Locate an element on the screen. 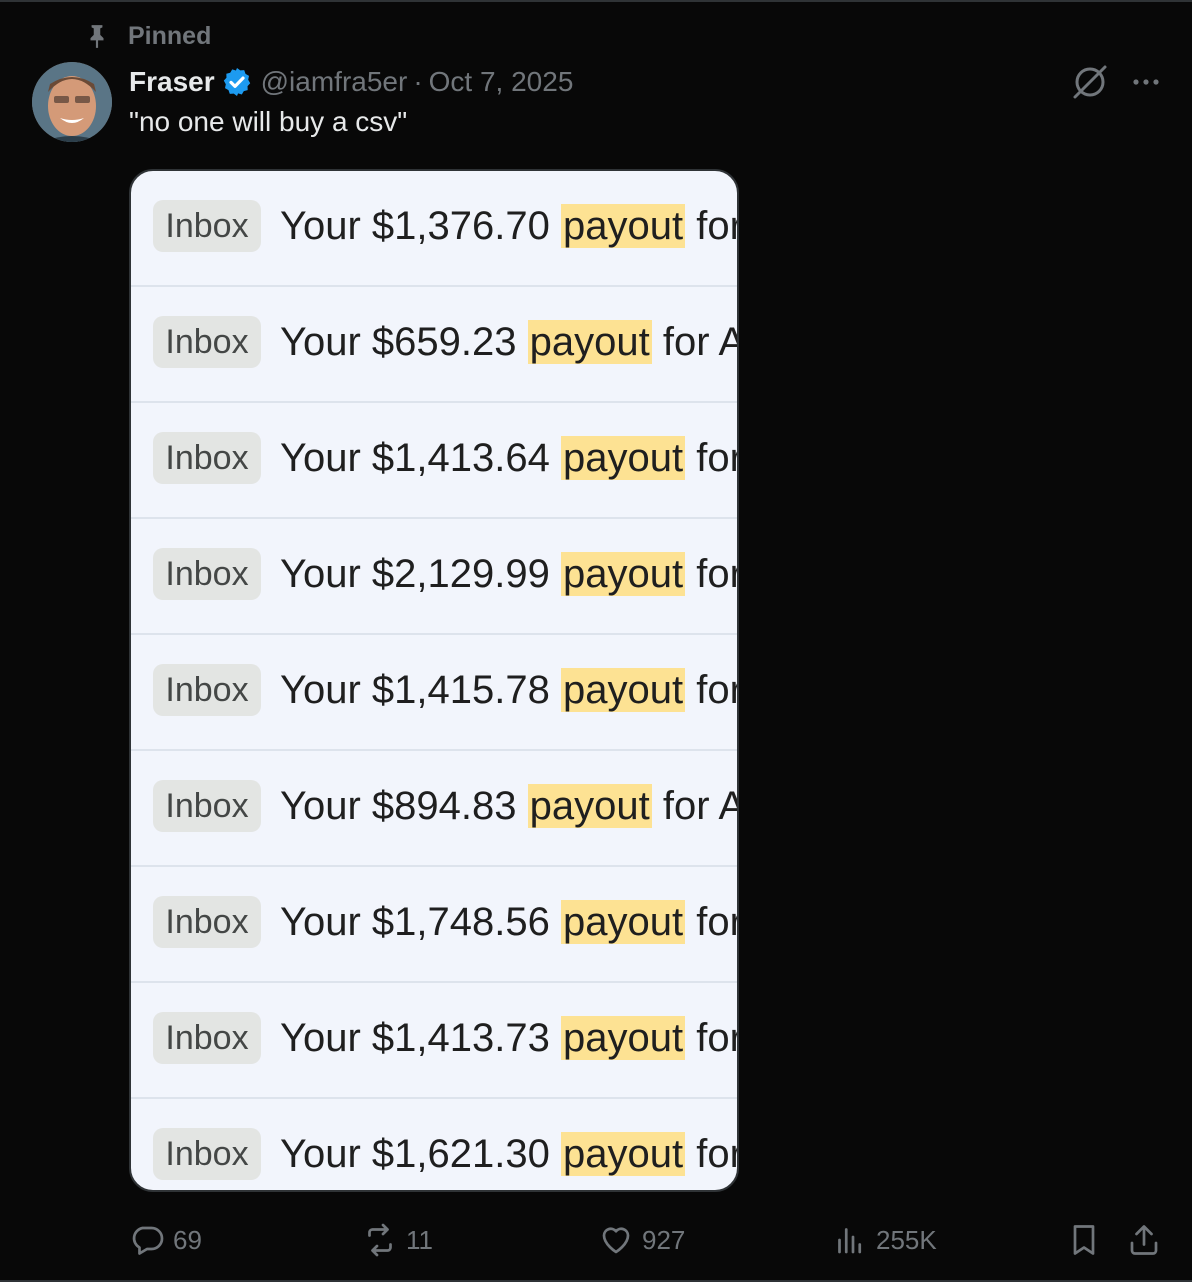 This screenshot has height=1282, width=1192. email-row: Inbox Your $1,415.78 payout for is located at coordinates (435, 693).